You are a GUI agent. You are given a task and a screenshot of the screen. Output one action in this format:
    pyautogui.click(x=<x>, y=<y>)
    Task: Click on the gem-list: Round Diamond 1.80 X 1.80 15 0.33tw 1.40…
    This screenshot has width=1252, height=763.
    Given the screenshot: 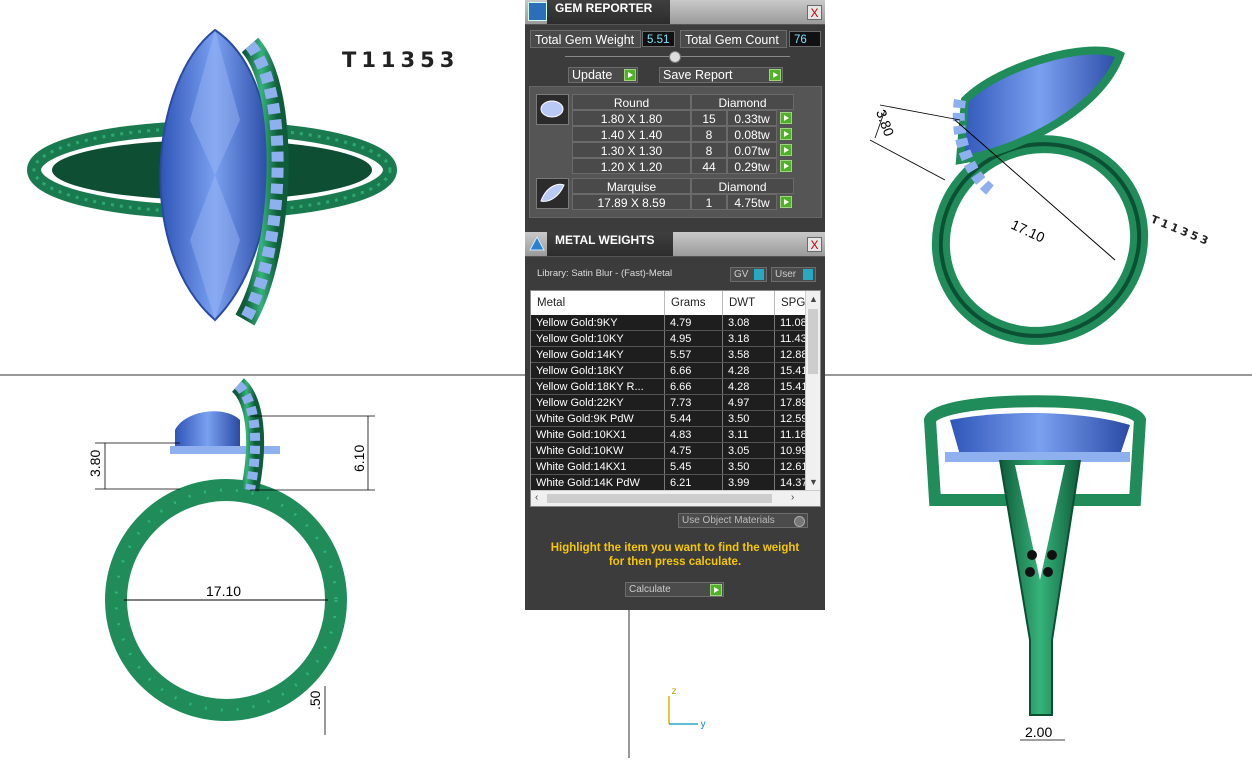 What is the action you would take?
    pyautogui.click(x=675, y=152)
    